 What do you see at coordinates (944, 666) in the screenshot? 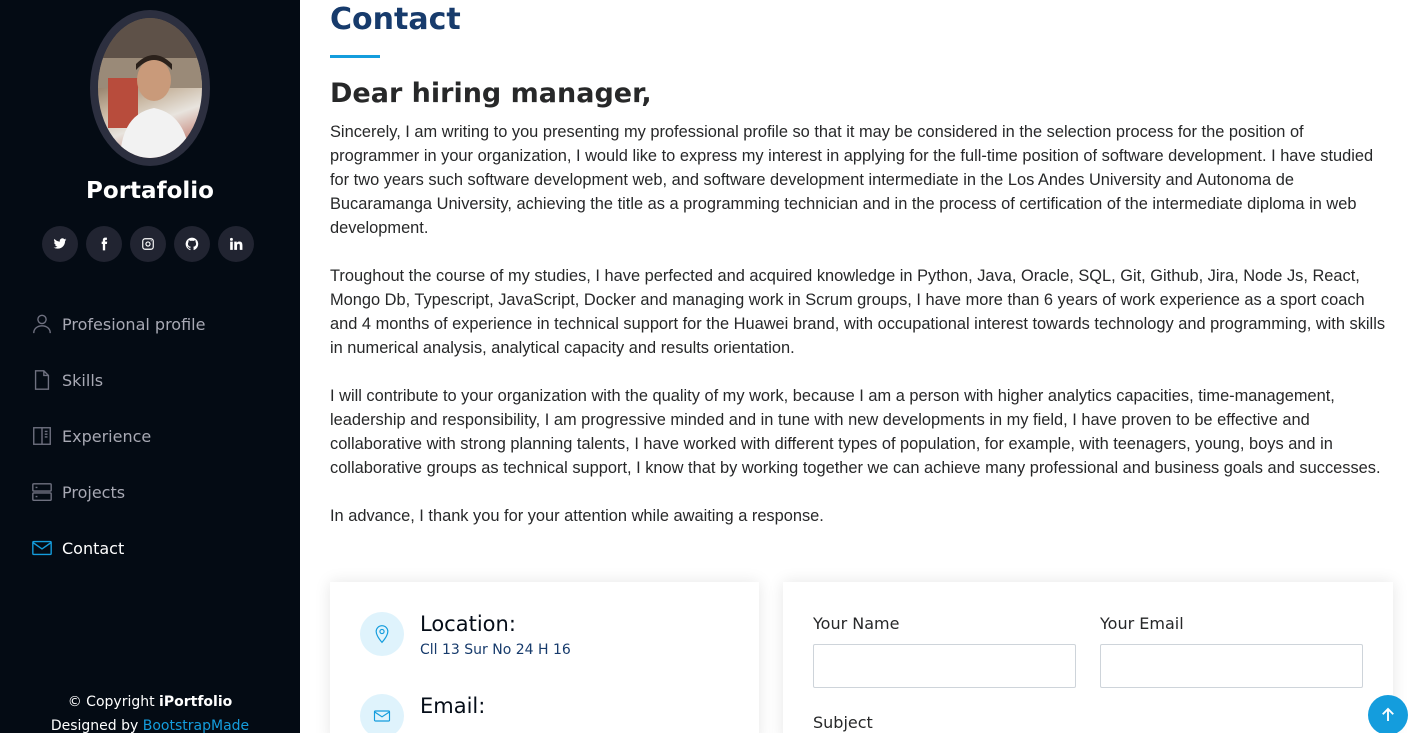
I see `name-input` at bounding box center [944, 666].